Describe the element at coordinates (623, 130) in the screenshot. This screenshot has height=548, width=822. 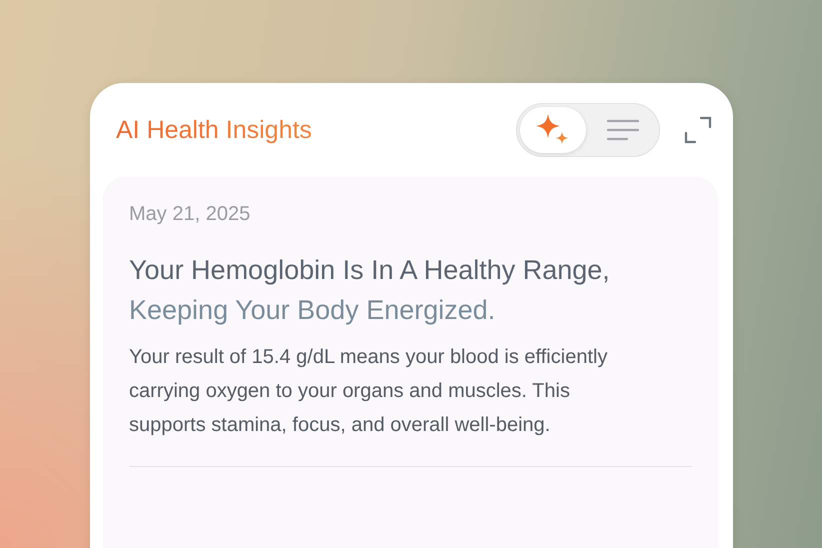
I see `lines-icon` at that location.